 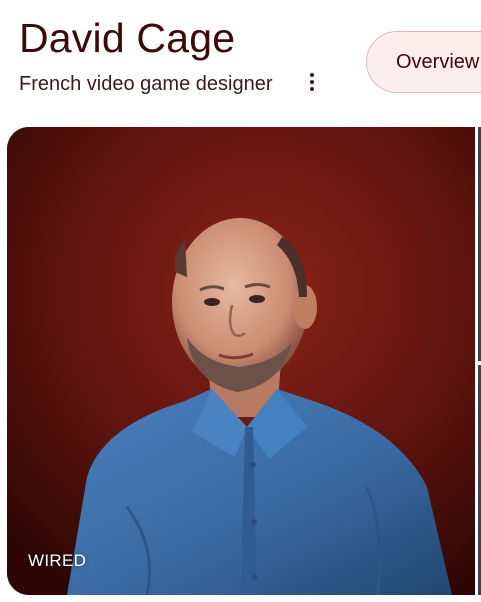 What do you see at coordinates (57, 560) in the screenshot?
I see `image-source-label: WIRED` at bounding box center [57, 560].